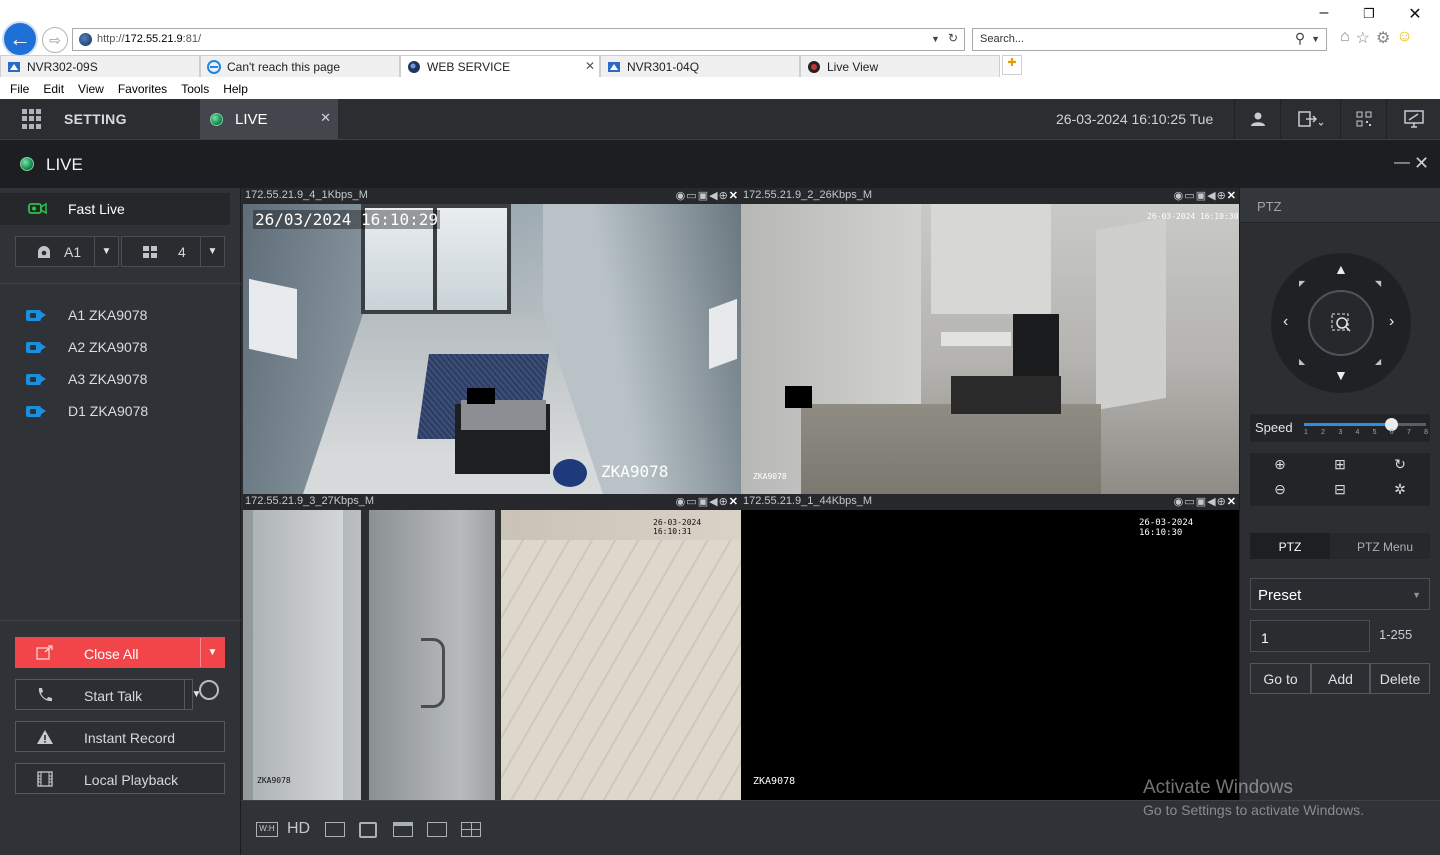 This screenshot has height=855, width=1440. What do you see at coordinates (1402, 163) in the screenshot?
I see `minimize-icon: —` at bounding box center [1402, 163].